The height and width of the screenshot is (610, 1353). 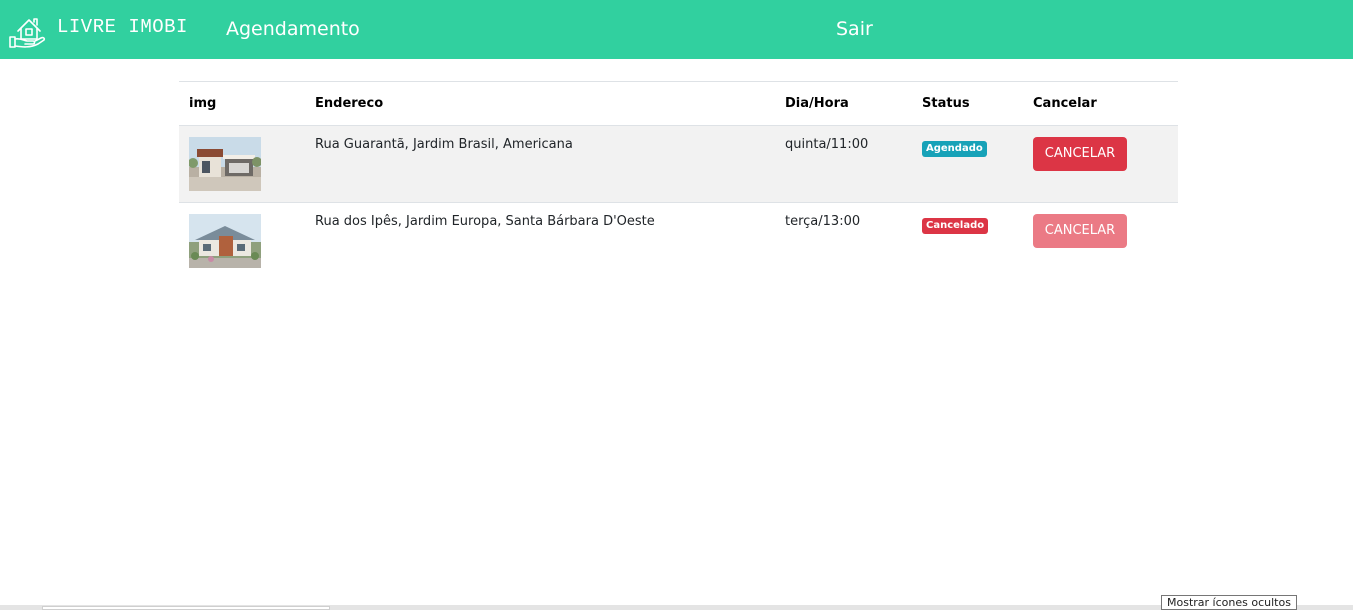 What do you see at coordinates (225, 241) in the screenshot?
I see `single-story-house-photo` at bounding box center [225, 241].